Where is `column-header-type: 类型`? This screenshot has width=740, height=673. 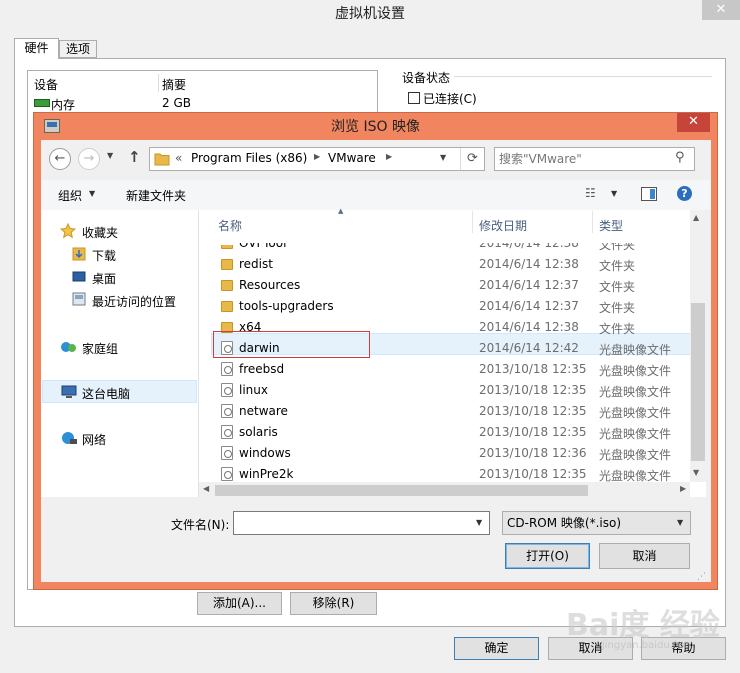
column-header-type: 类型 is located at coordinates (611, 225).